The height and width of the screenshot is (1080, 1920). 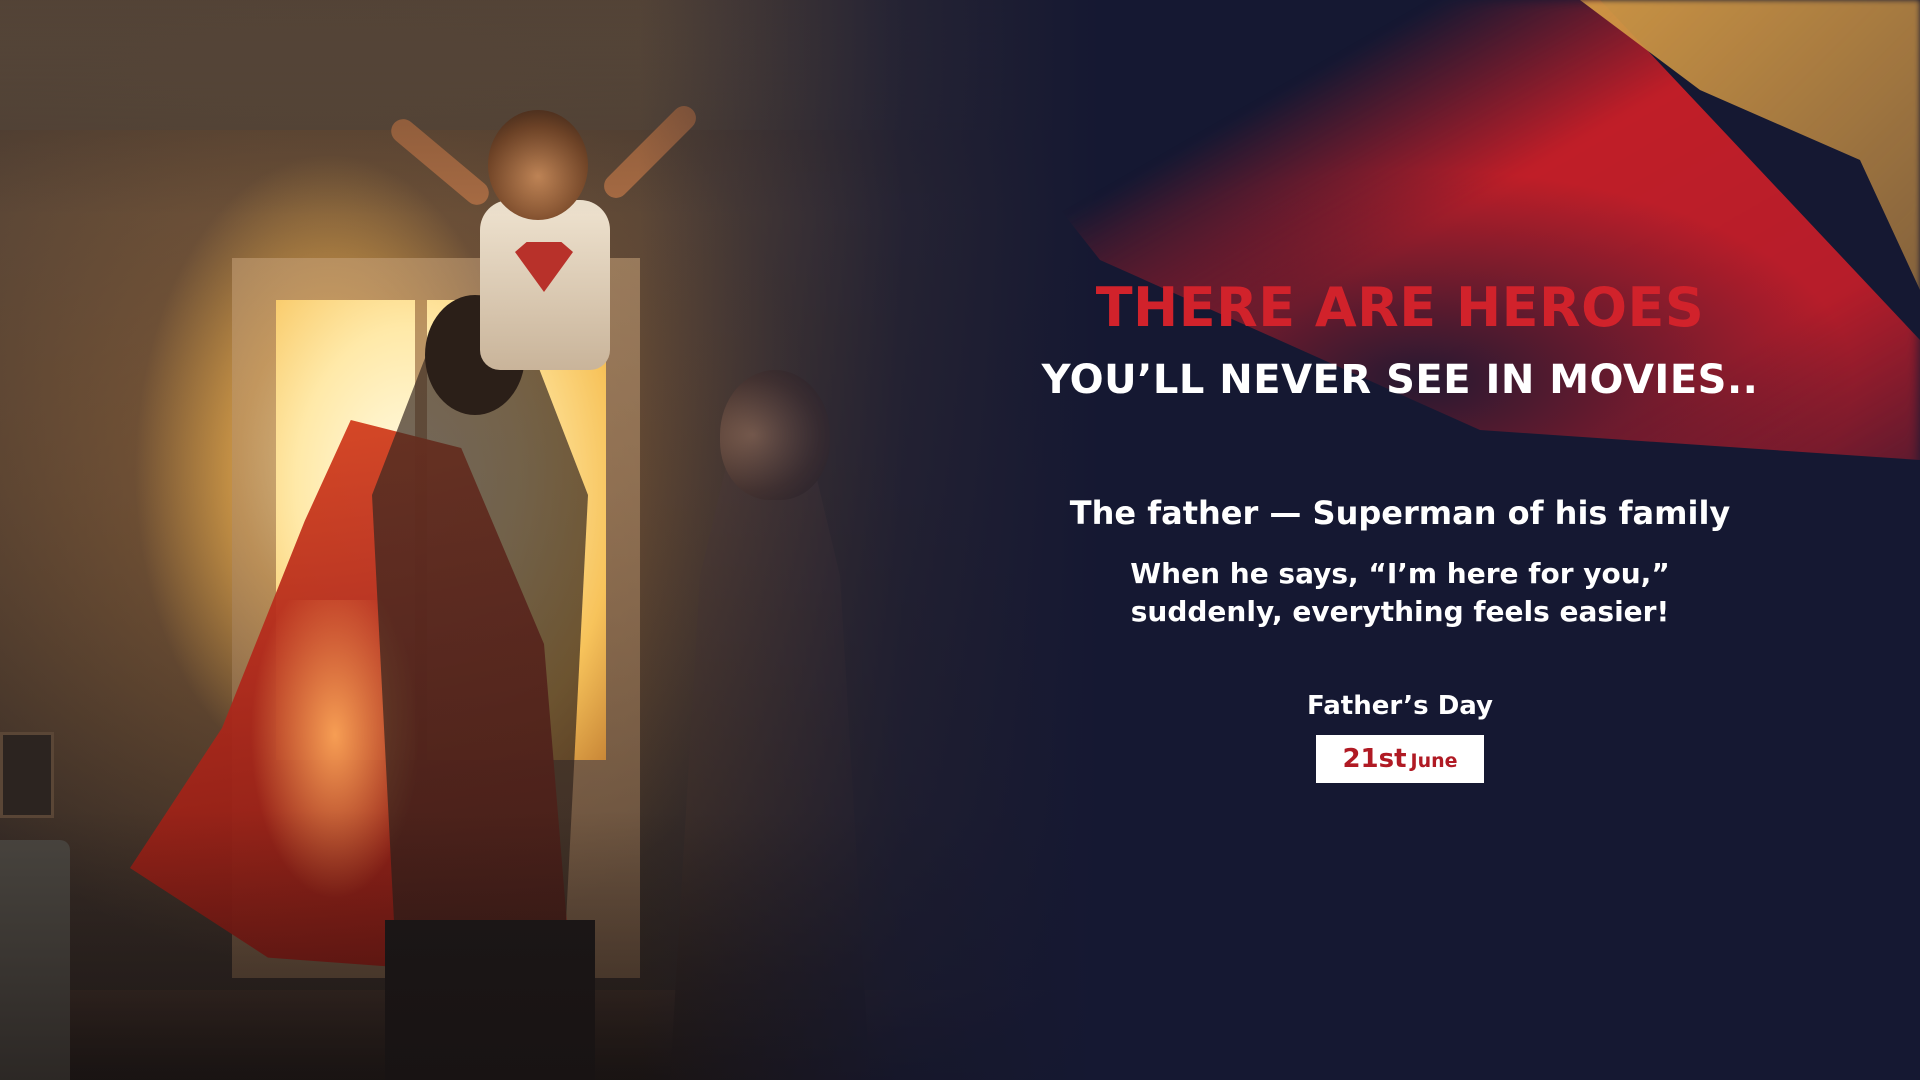 What do you see at coordinates (1400, 611) in the screenshot?
I see `quote-line-2: suddenly, everything feels easier!` at bounding box center [1400, 611].